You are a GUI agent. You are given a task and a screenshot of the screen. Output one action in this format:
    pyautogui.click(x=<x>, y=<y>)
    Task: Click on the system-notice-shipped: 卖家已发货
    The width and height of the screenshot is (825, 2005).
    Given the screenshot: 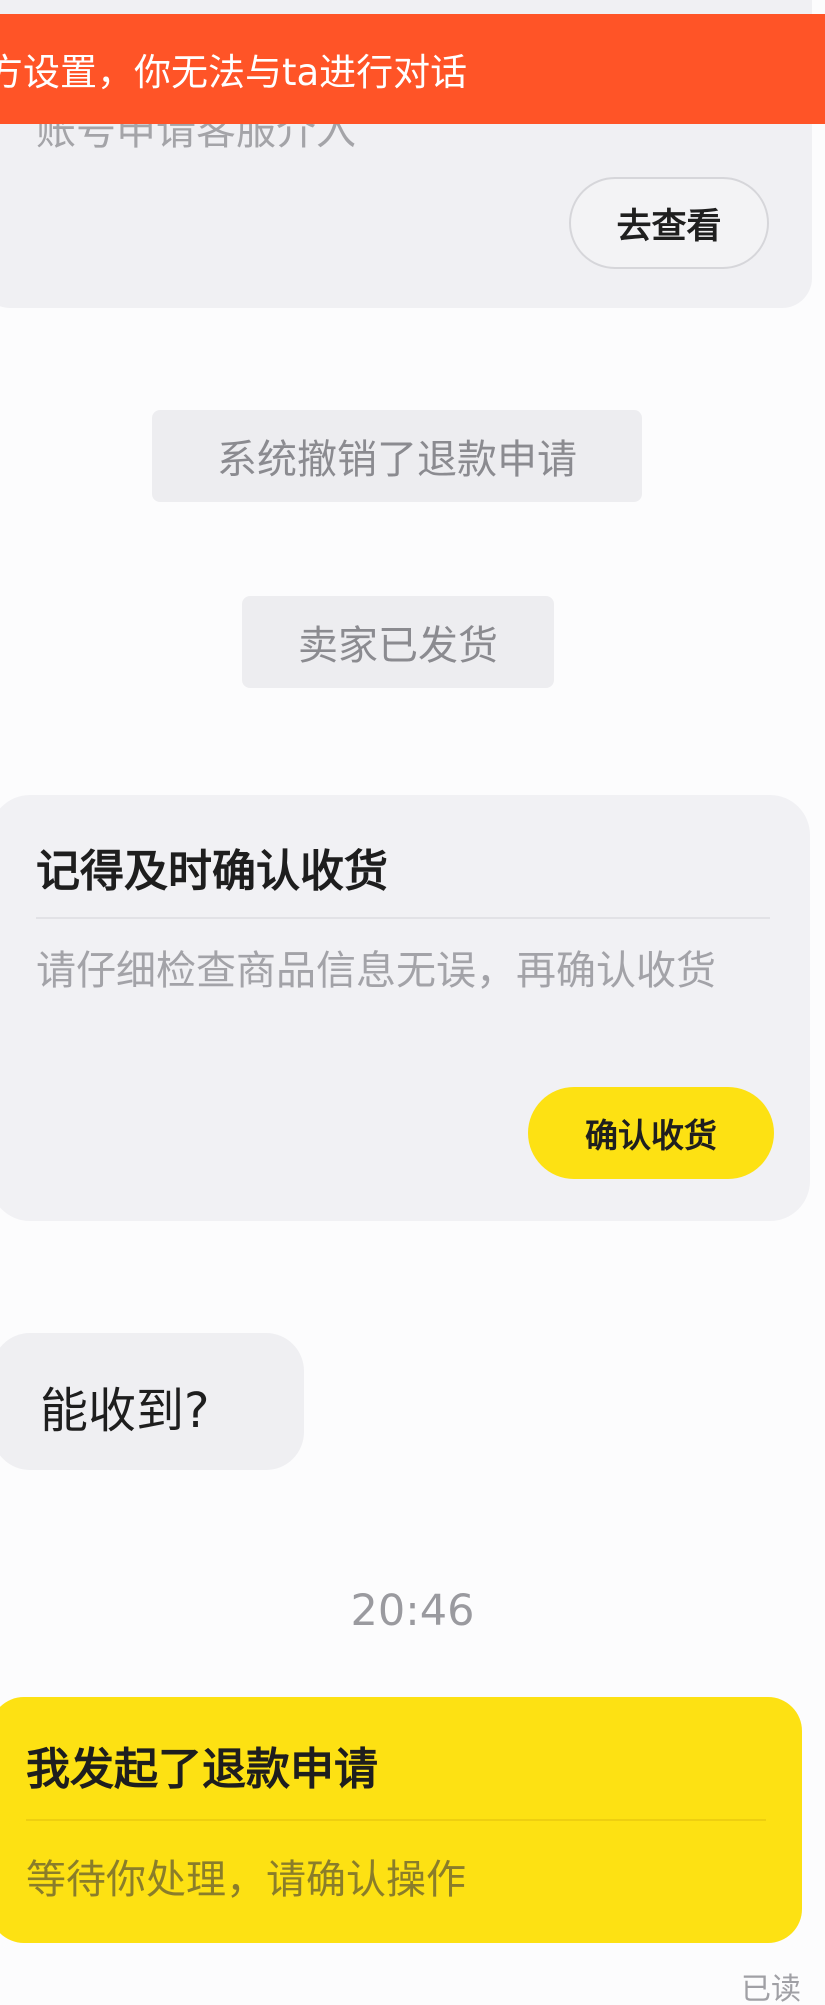 What is the action you would take?
    pyautogui.click(x=398, y=642)
    